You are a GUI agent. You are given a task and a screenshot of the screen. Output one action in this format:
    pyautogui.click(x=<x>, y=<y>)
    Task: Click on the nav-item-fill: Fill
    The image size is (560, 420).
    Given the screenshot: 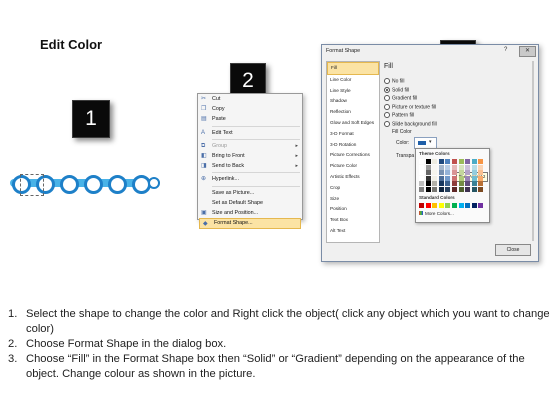 What is the action you would take?
    pyautogui.click(x=353, y=68)
    